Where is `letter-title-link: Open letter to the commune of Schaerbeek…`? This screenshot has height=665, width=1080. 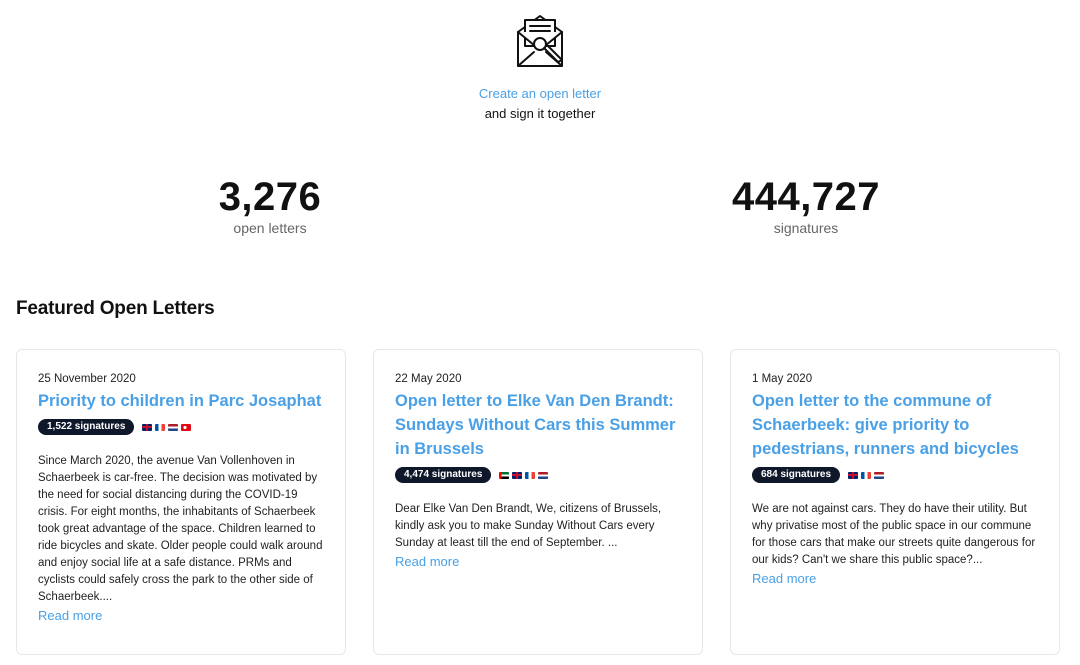
letter-title-link: Open letter to the commune of Schaerbeek… is located at coordinates (895, 425).